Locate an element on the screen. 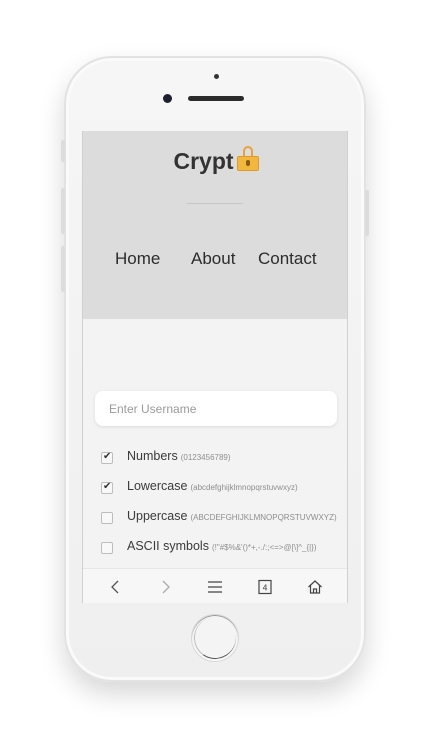 This screenshot has width=442, height=748. option-label: Uppercase (ABCDEFGHIJKLMNOPQRSTUVWXYZ) is located at coordinates (232, 516).